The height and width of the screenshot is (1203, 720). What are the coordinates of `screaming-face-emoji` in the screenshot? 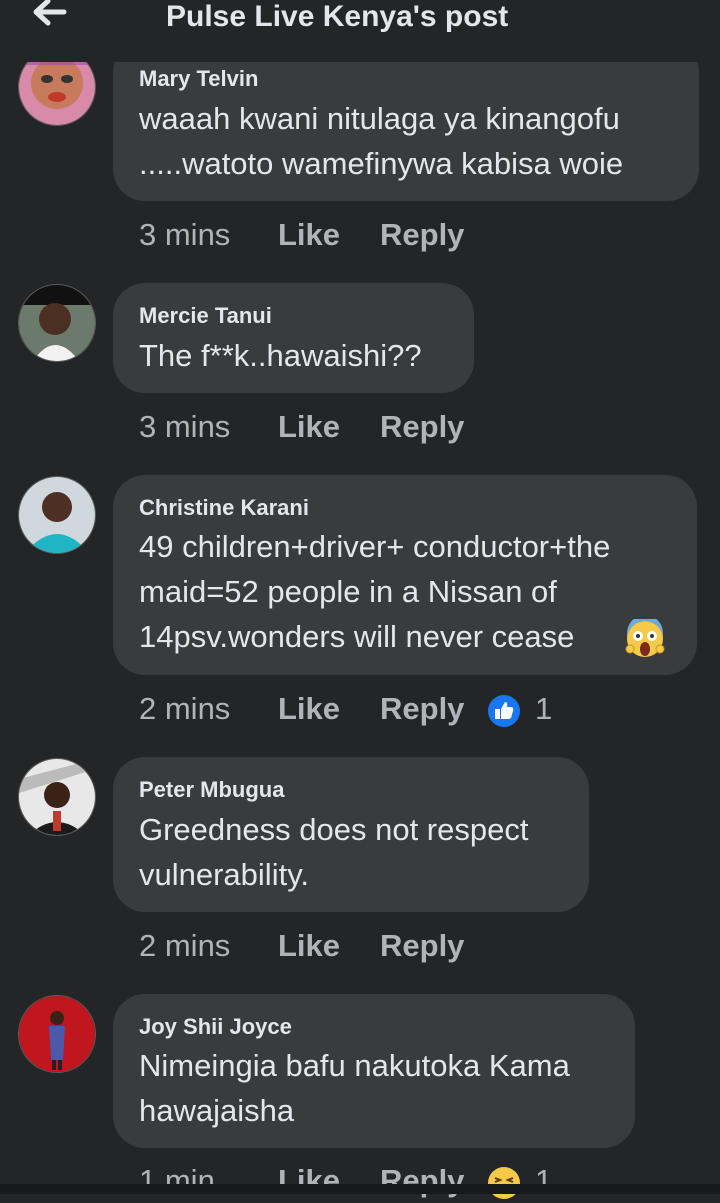 It's located at (645, 638).